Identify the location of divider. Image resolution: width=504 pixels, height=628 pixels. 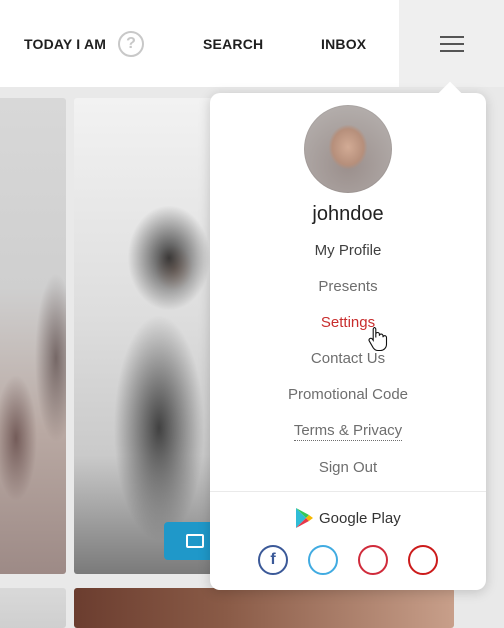
(348, 491).